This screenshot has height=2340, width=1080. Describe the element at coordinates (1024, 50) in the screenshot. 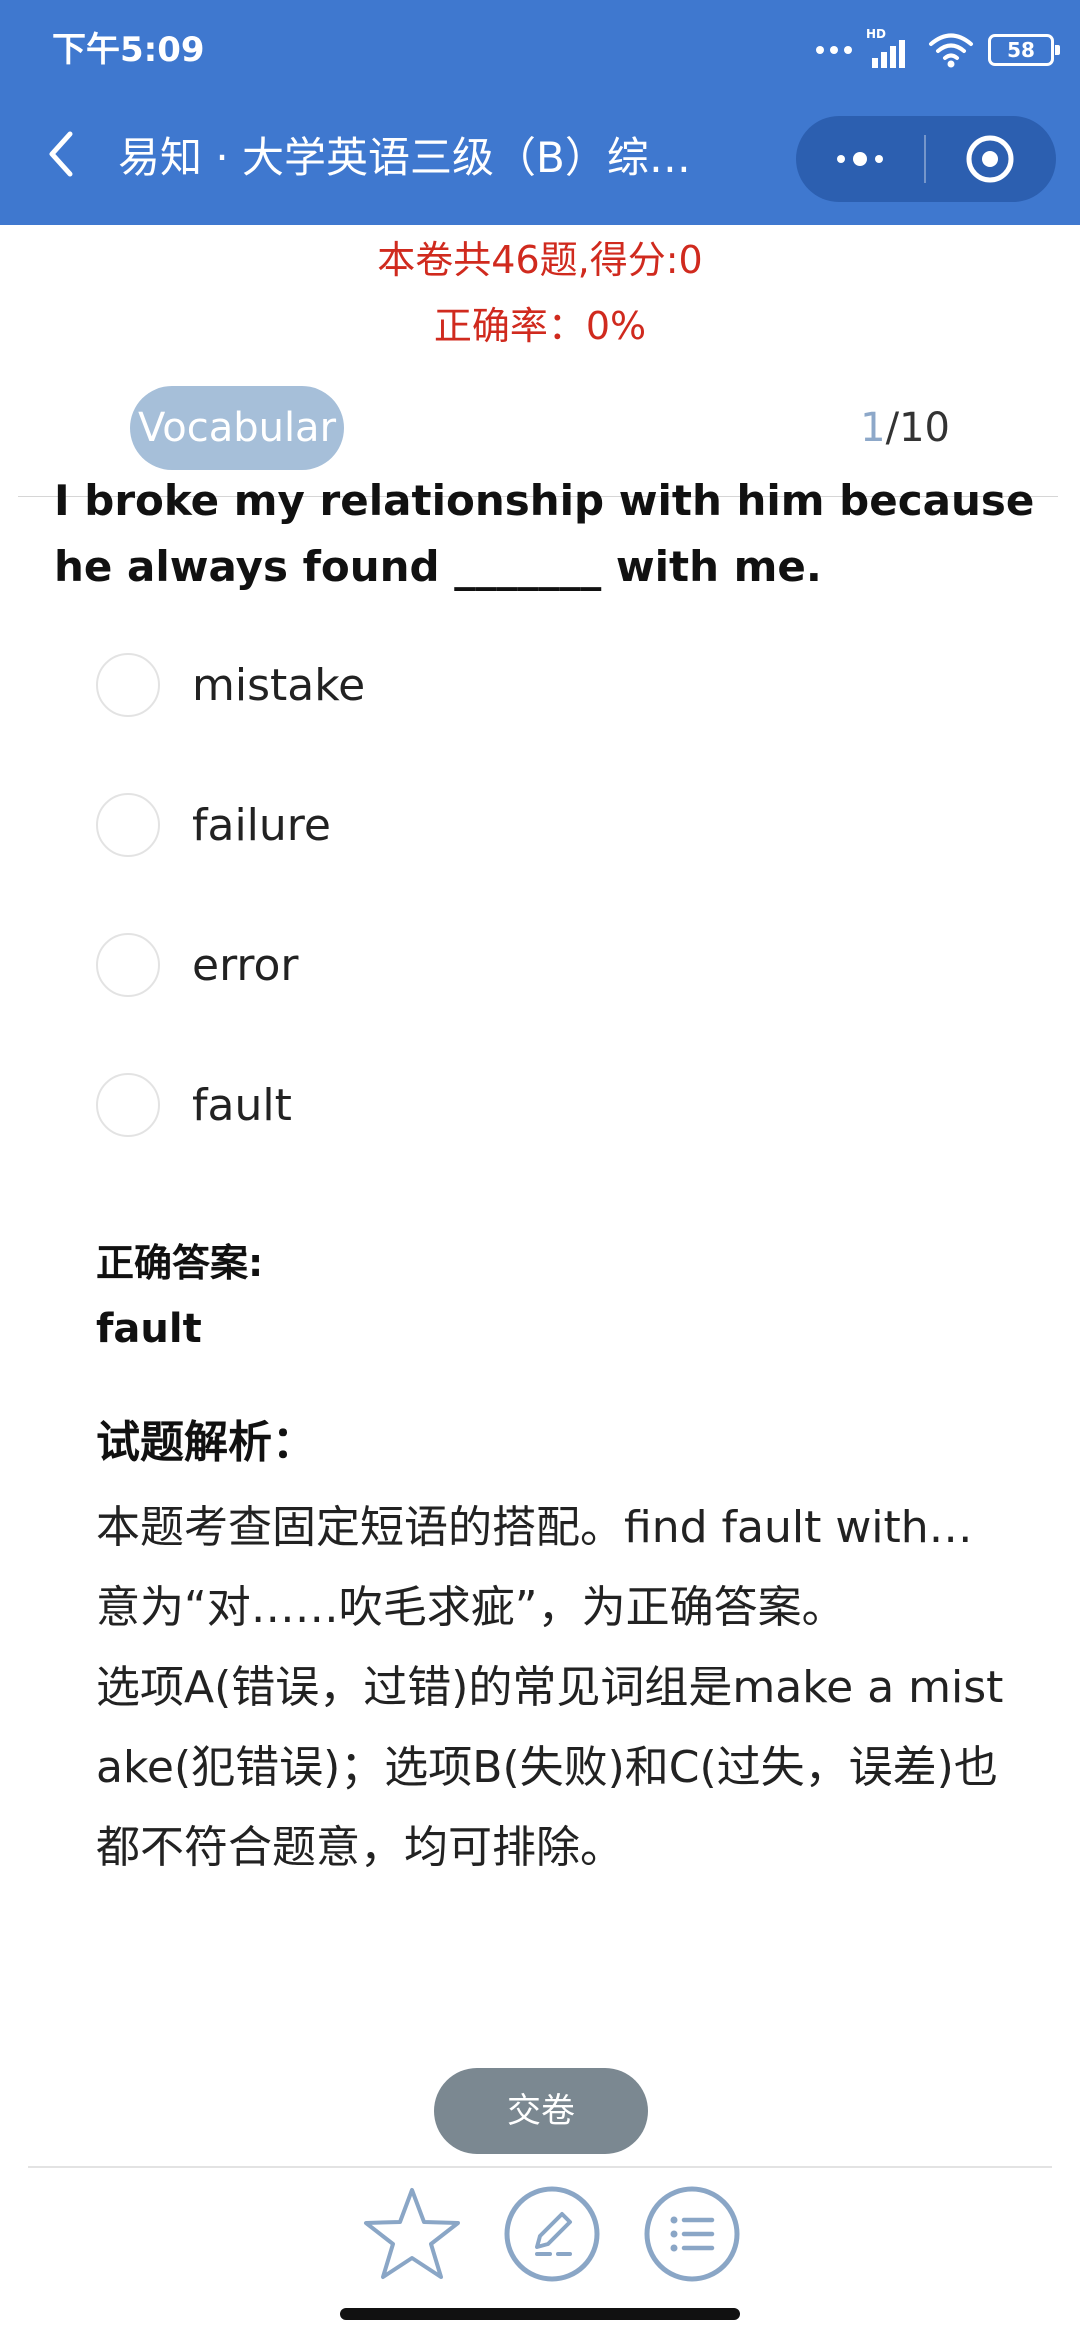

I see `battery-icon: 58` at that location.